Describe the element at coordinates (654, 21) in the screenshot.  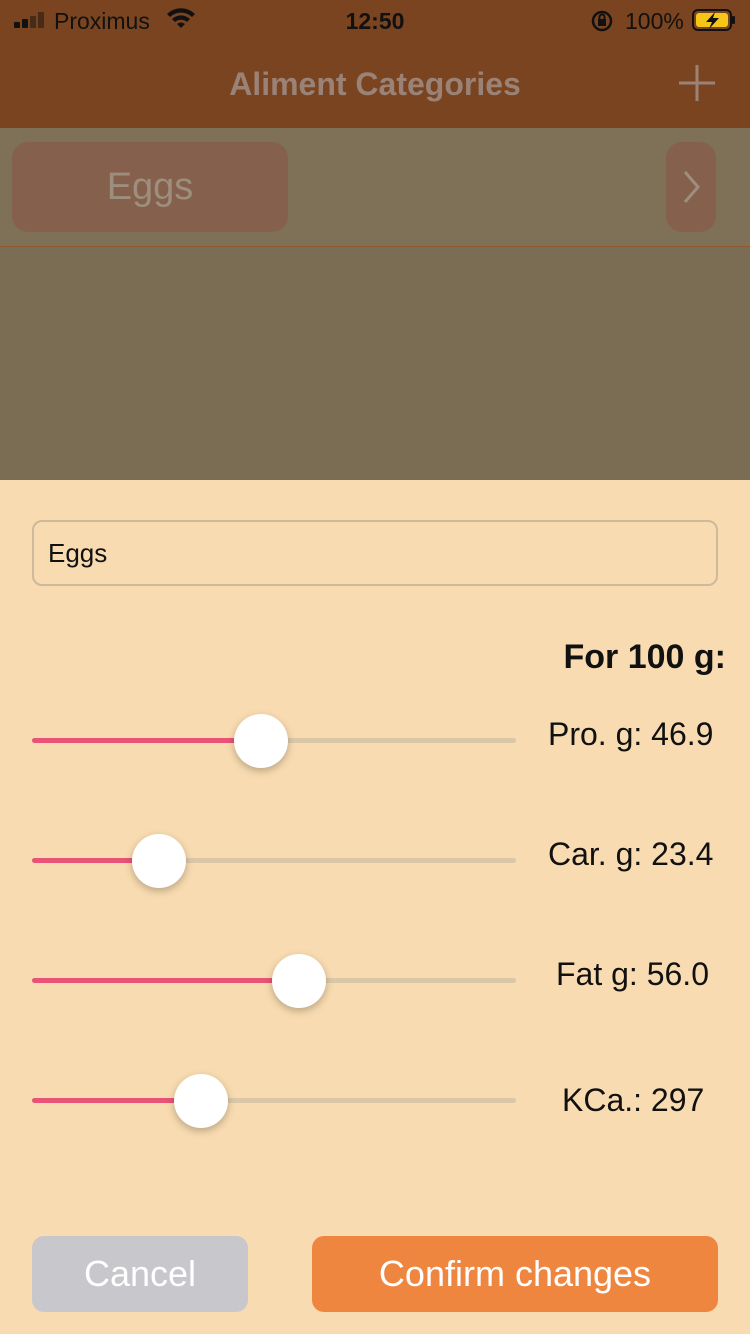
I see `battery-percent: 100%` at that location.